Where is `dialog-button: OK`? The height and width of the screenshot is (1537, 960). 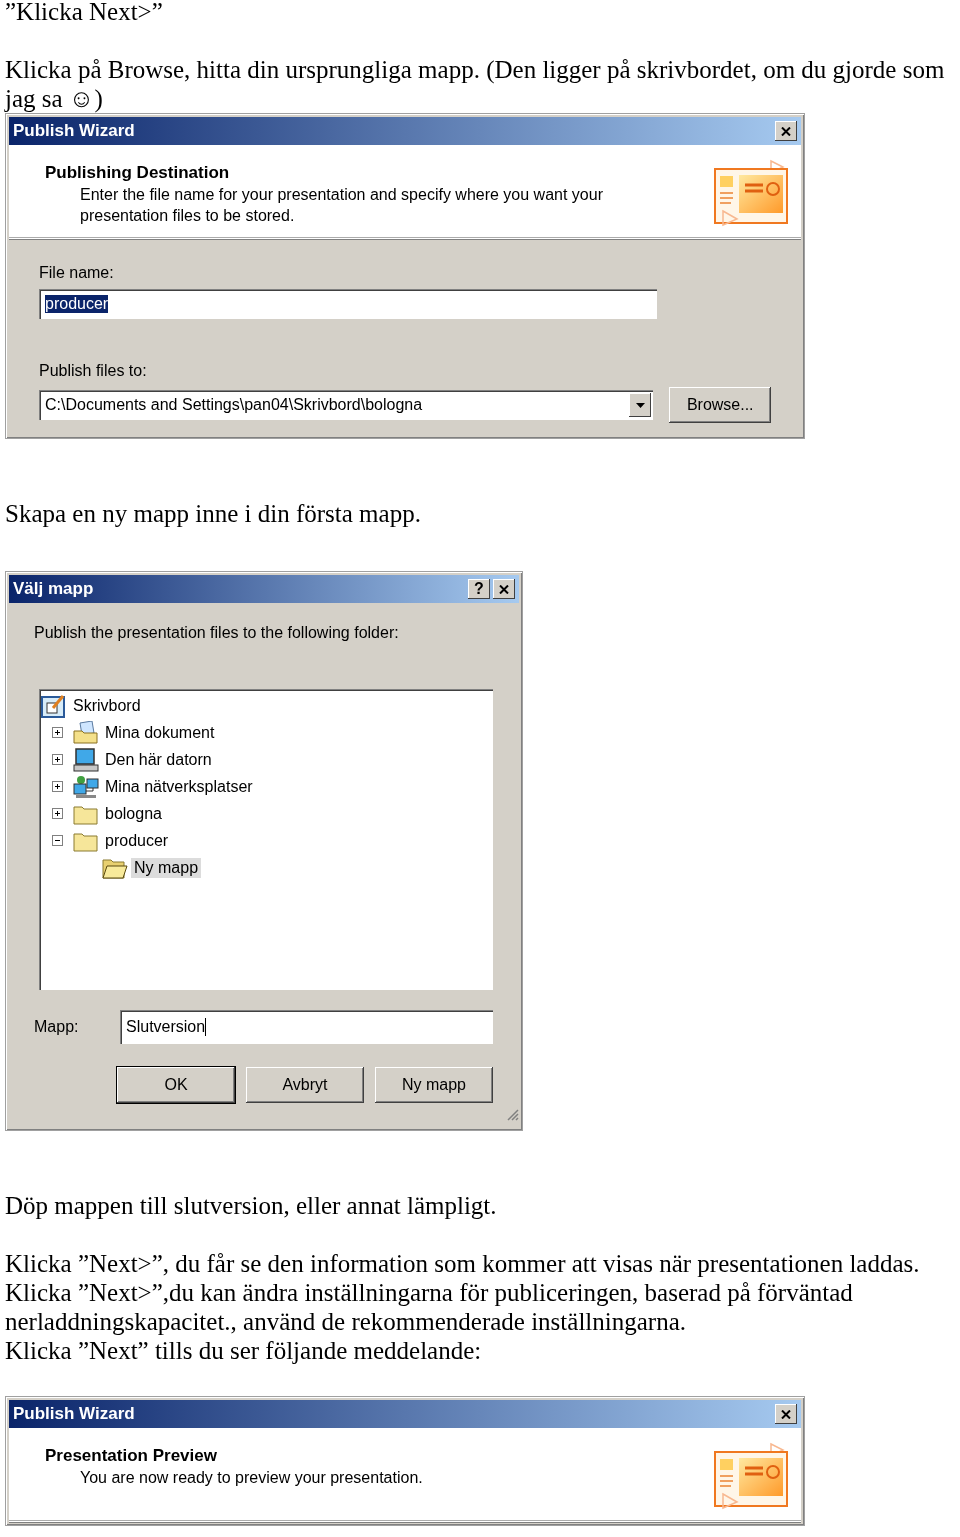
dialog-button: OK is located at coordinates (176, 1085).